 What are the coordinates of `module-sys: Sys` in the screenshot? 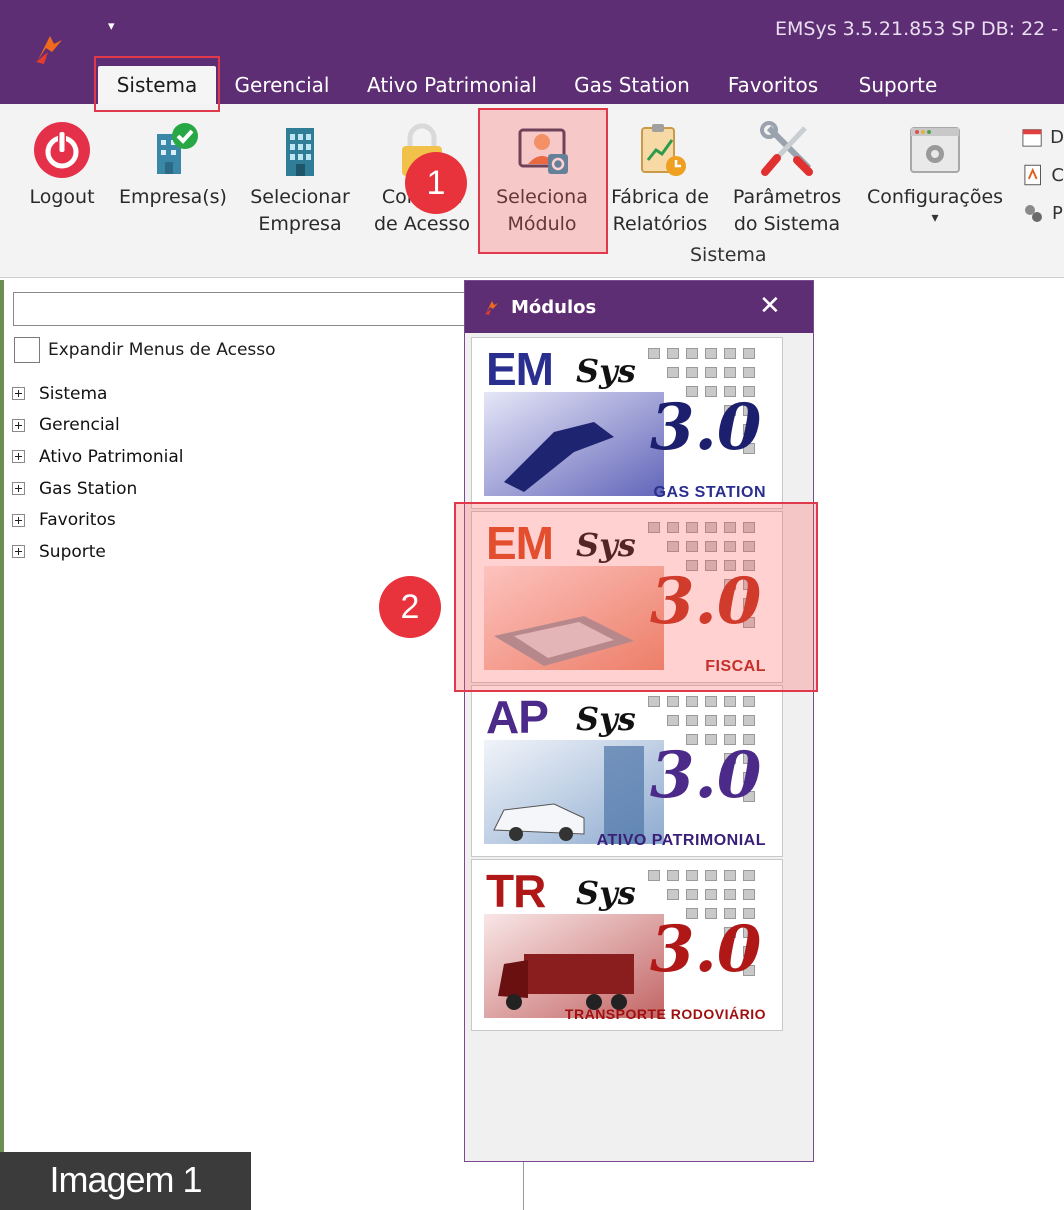 It's located at (606, 371).